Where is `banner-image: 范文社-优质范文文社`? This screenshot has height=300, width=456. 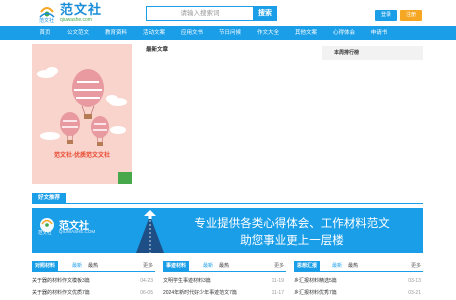 banner-image: 范文社-优质范文文社 is located at coordinates (82, 114).